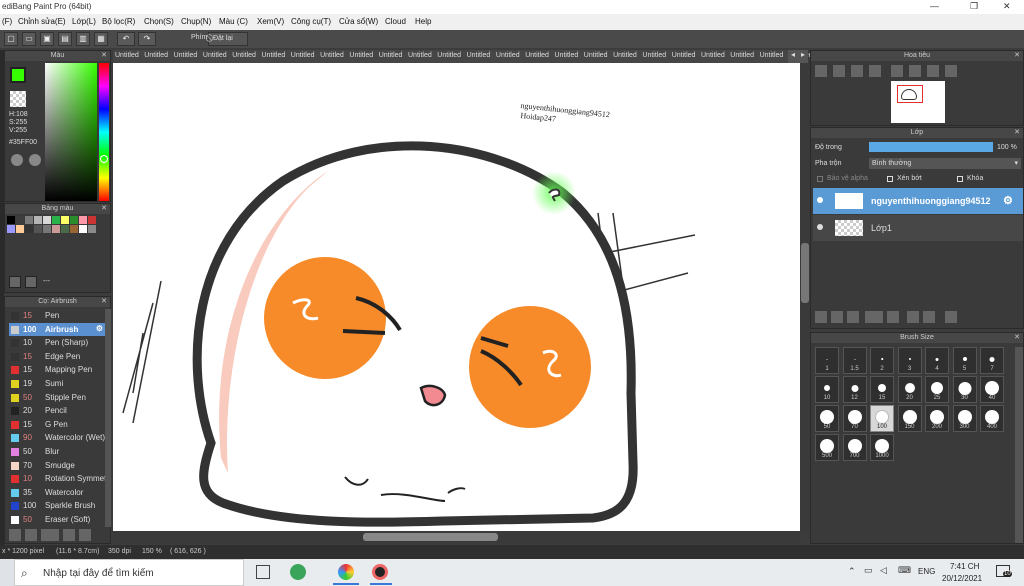 Image resolution: width=1024 pixels, height=586 pixels. What do you see at coordinates (7, 572) in the screenshot?
I see `start-button` at bounding box center [7, 572].